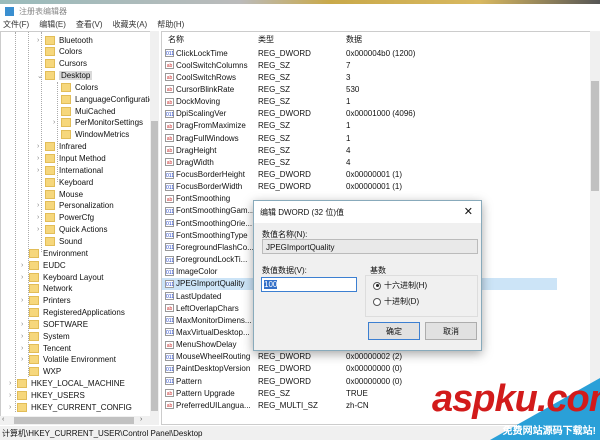 Image resolution: width=600 pixels, height=440 pixels. Describe the element at coordinates (62, 147) in the screenshot. I see `tree-node: › Infrared` at that location.